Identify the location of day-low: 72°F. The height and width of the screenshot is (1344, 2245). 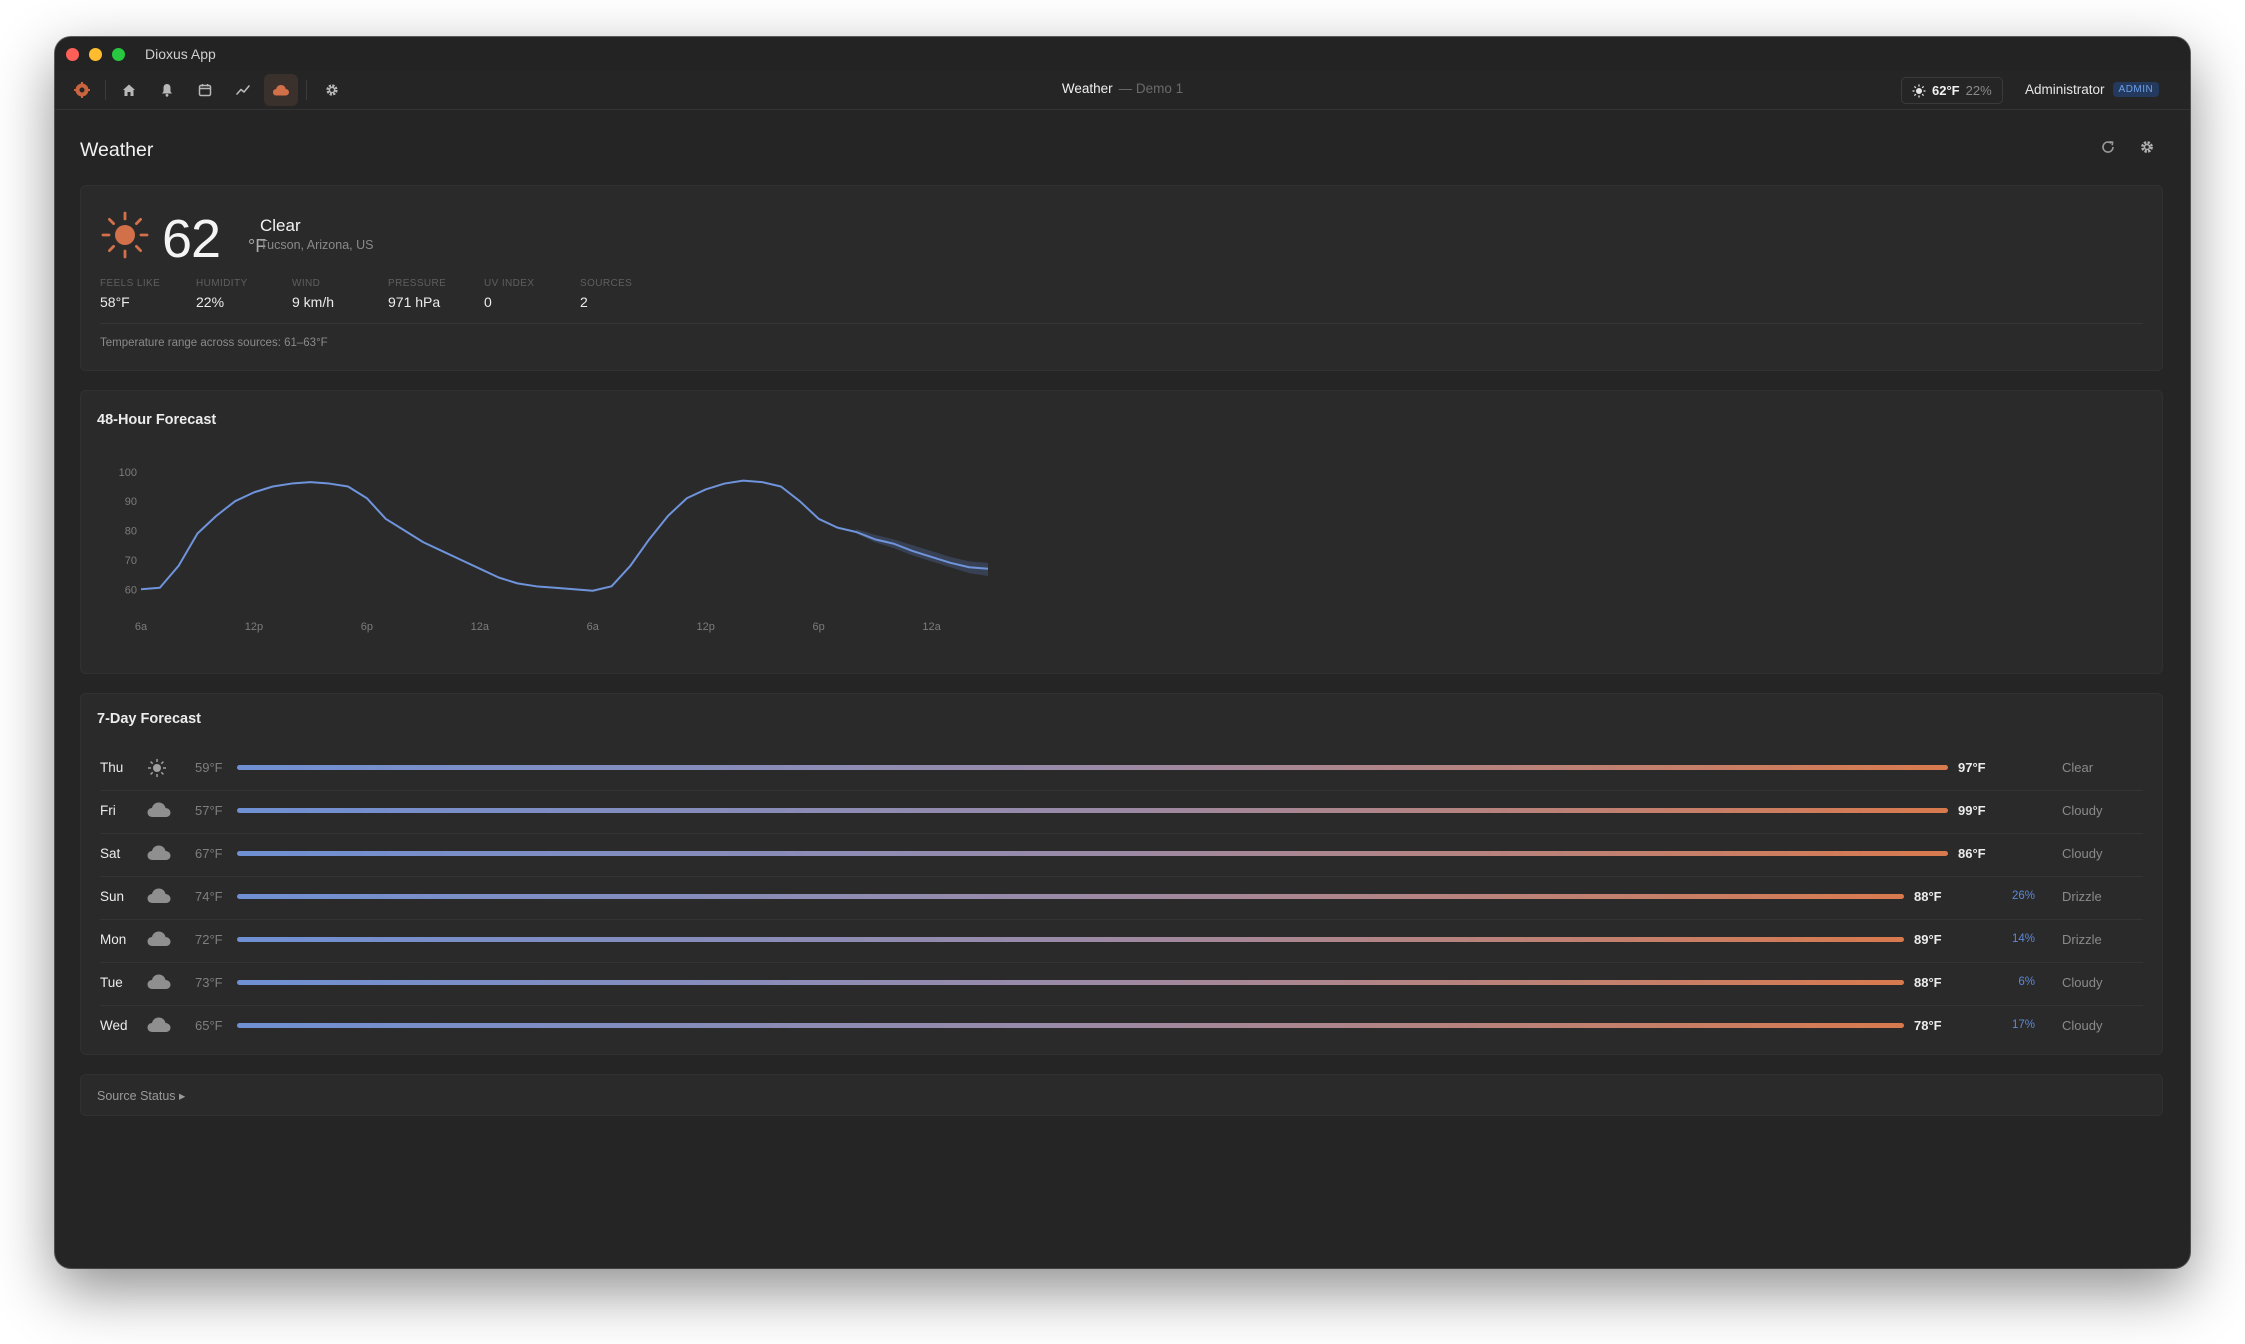
(209, 939).